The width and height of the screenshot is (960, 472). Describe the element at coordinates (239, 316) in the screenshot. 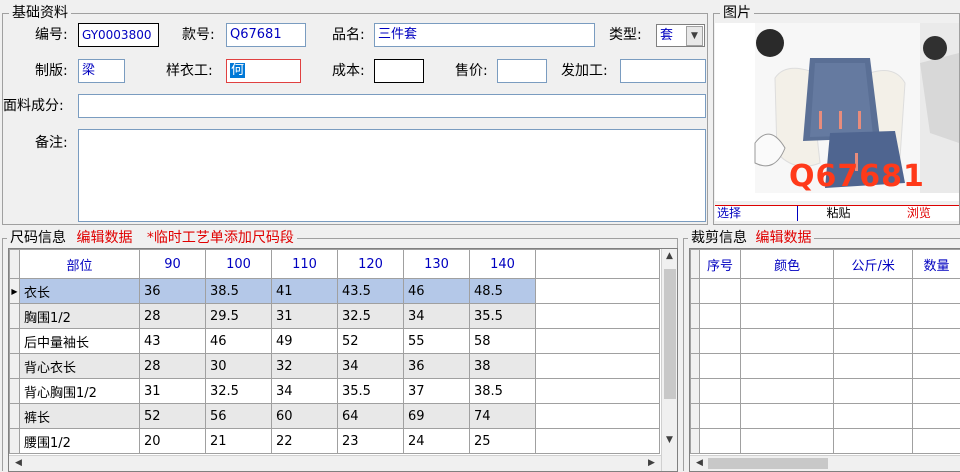

I see `table-cell: 29.5` at that location.